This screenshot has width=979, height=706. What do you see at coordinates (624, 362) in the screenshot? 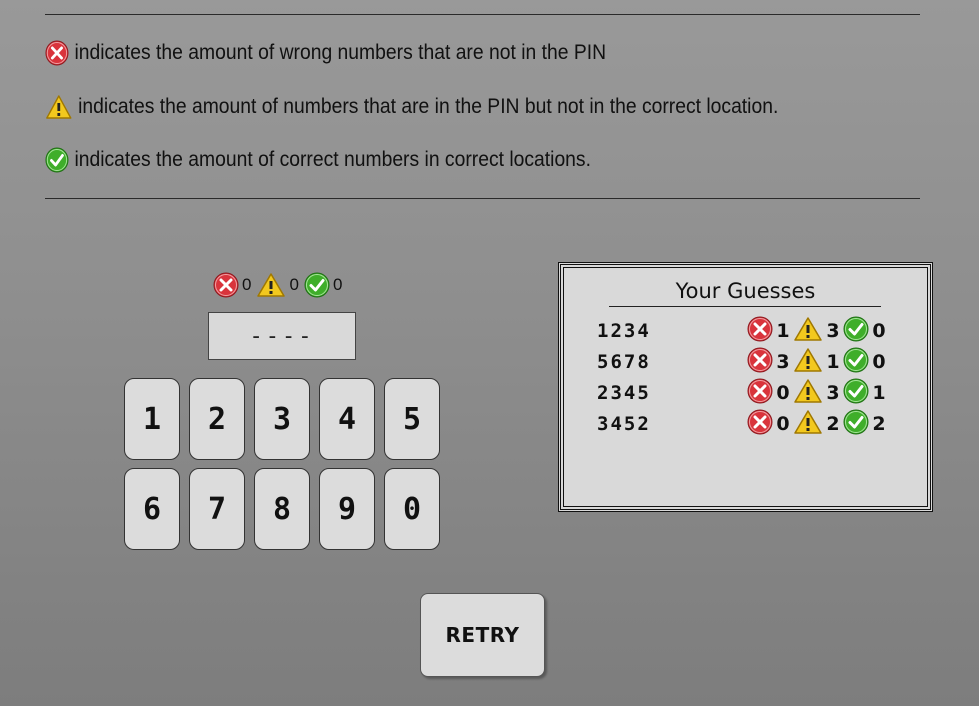
I see `guess-code: 5678` at bounding box center [624, 362].